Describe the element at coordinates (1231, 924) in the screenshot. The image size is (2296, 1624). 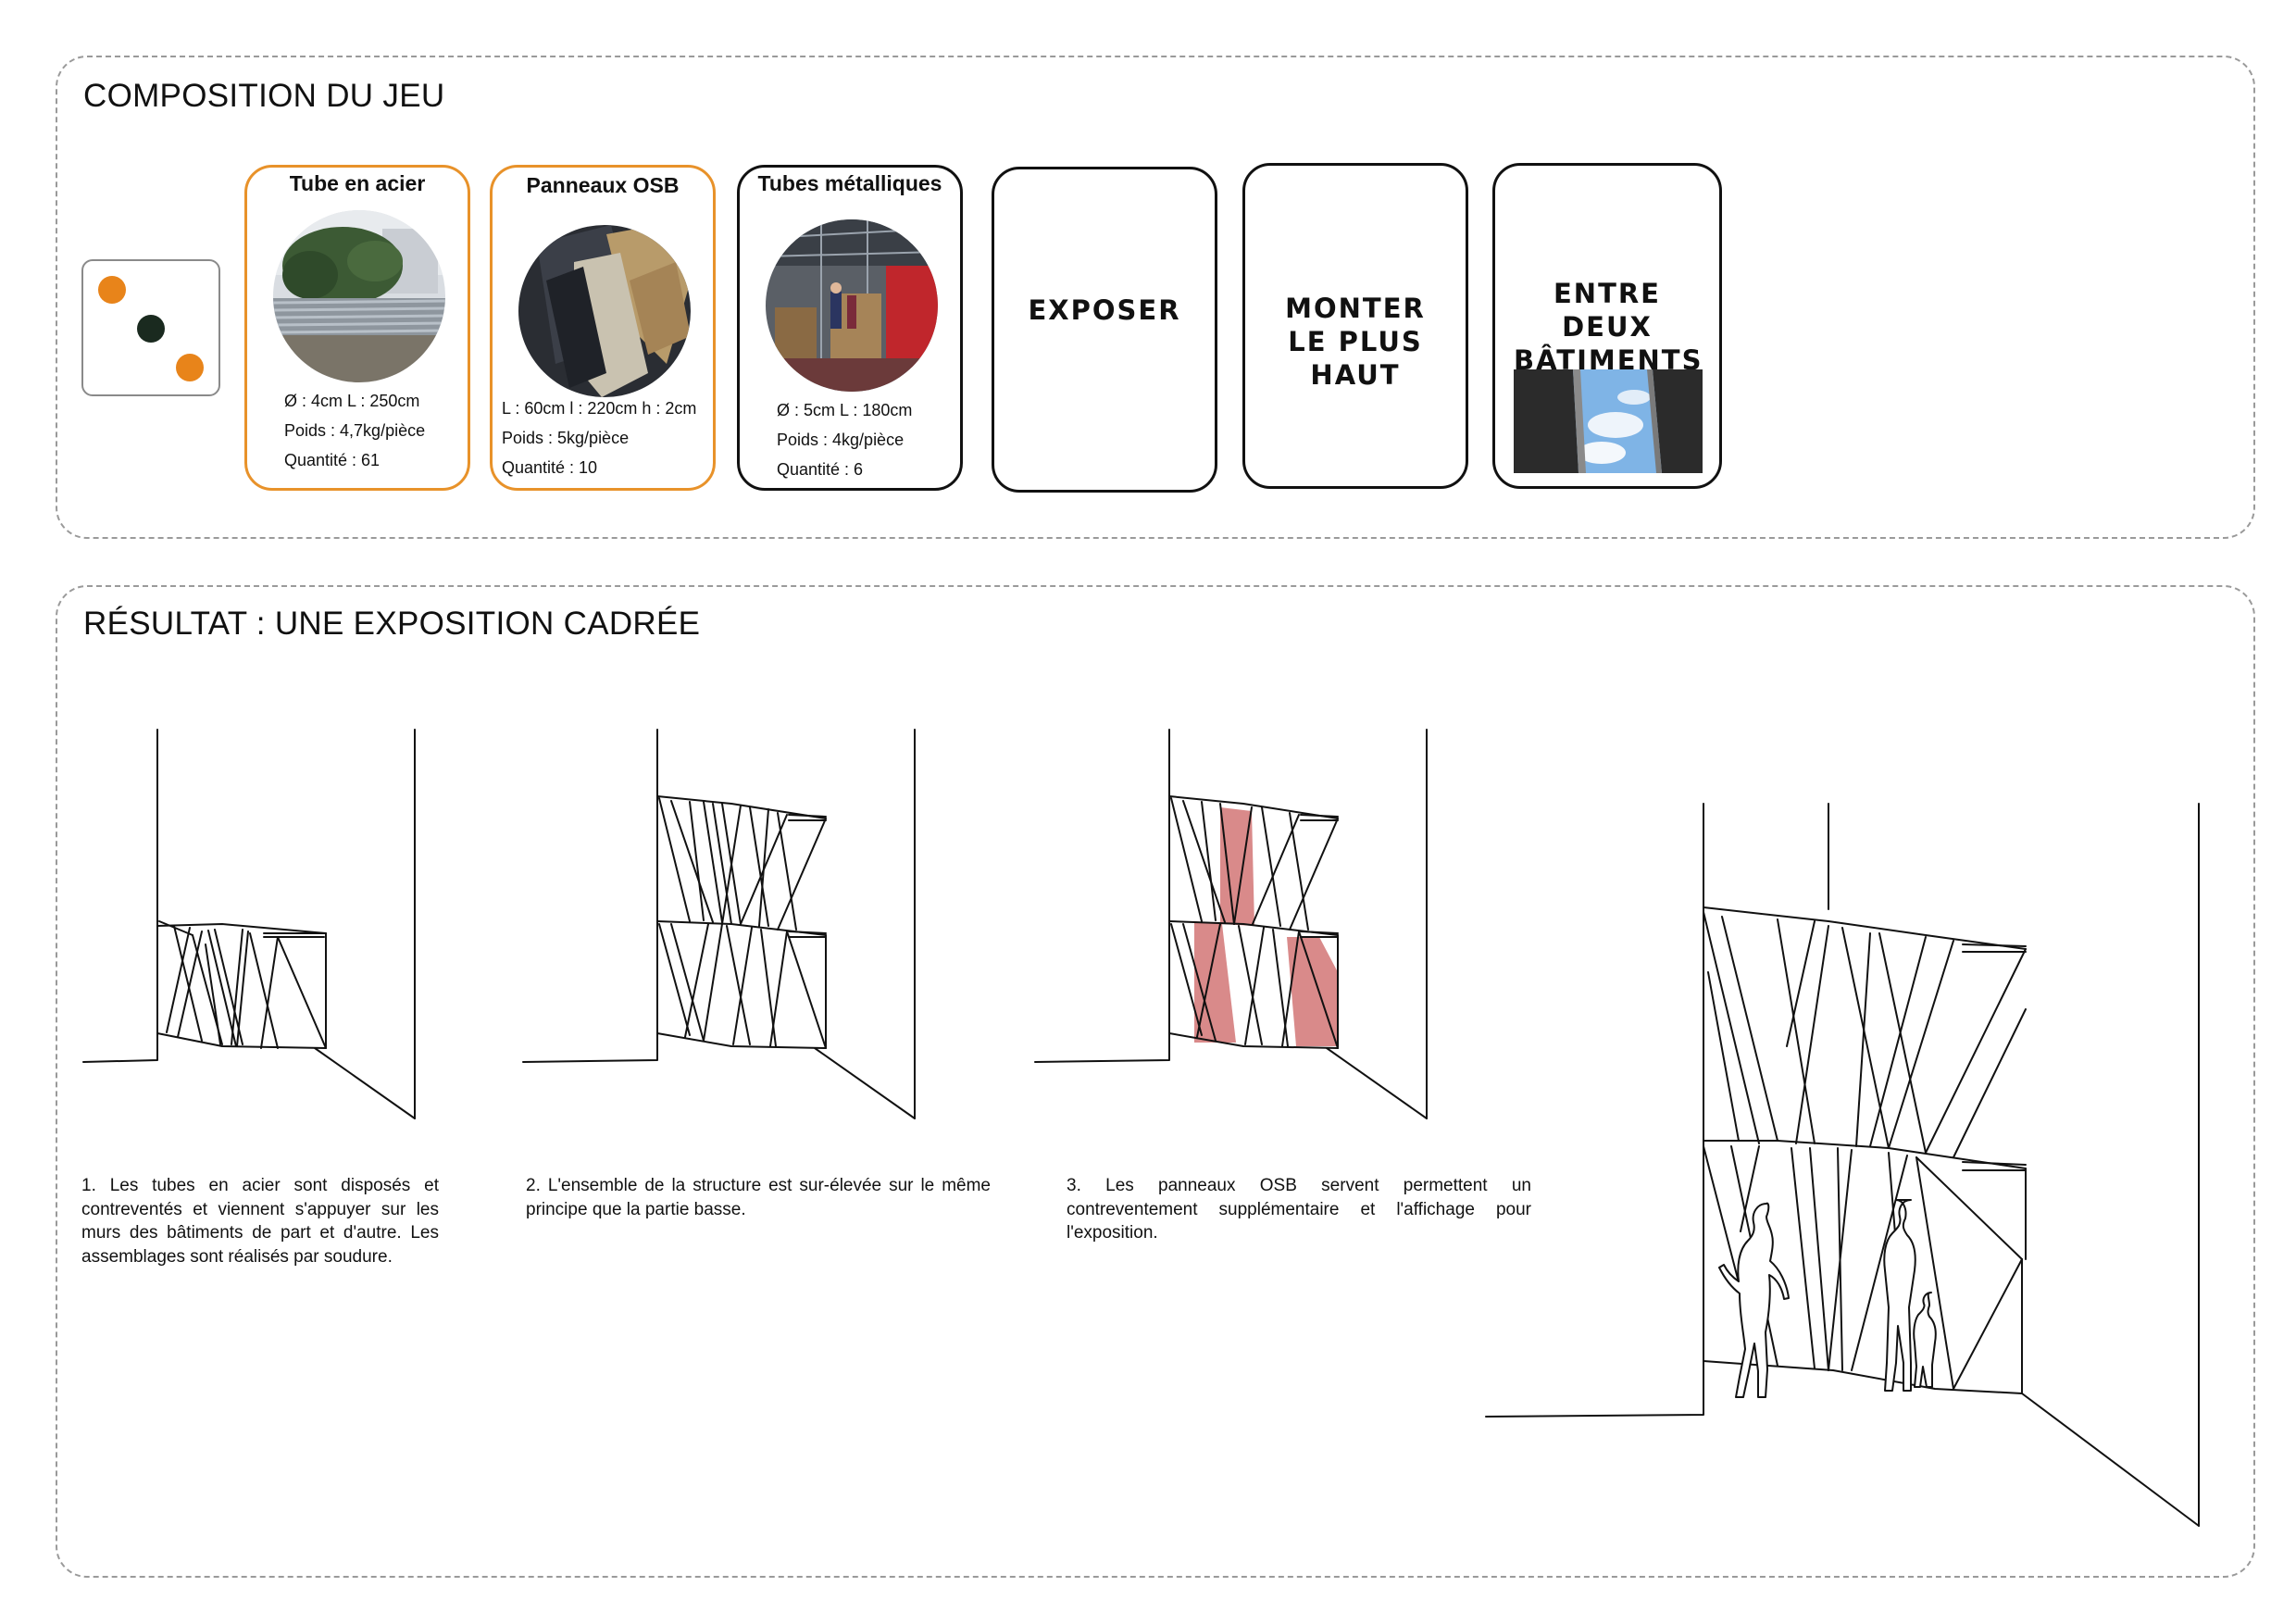
I see `step-3-drawing` at that location.